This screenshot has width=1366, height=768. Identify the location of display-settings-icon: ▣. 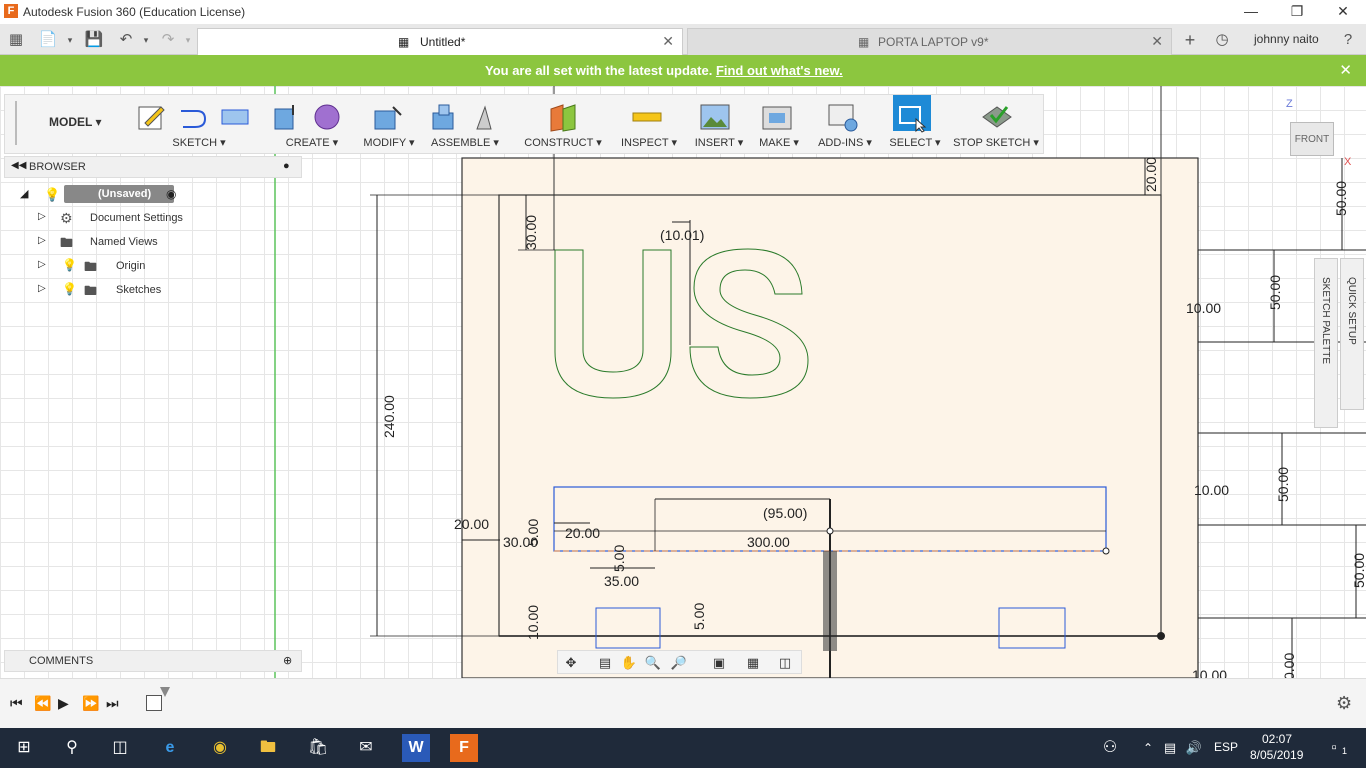
(719, 663).